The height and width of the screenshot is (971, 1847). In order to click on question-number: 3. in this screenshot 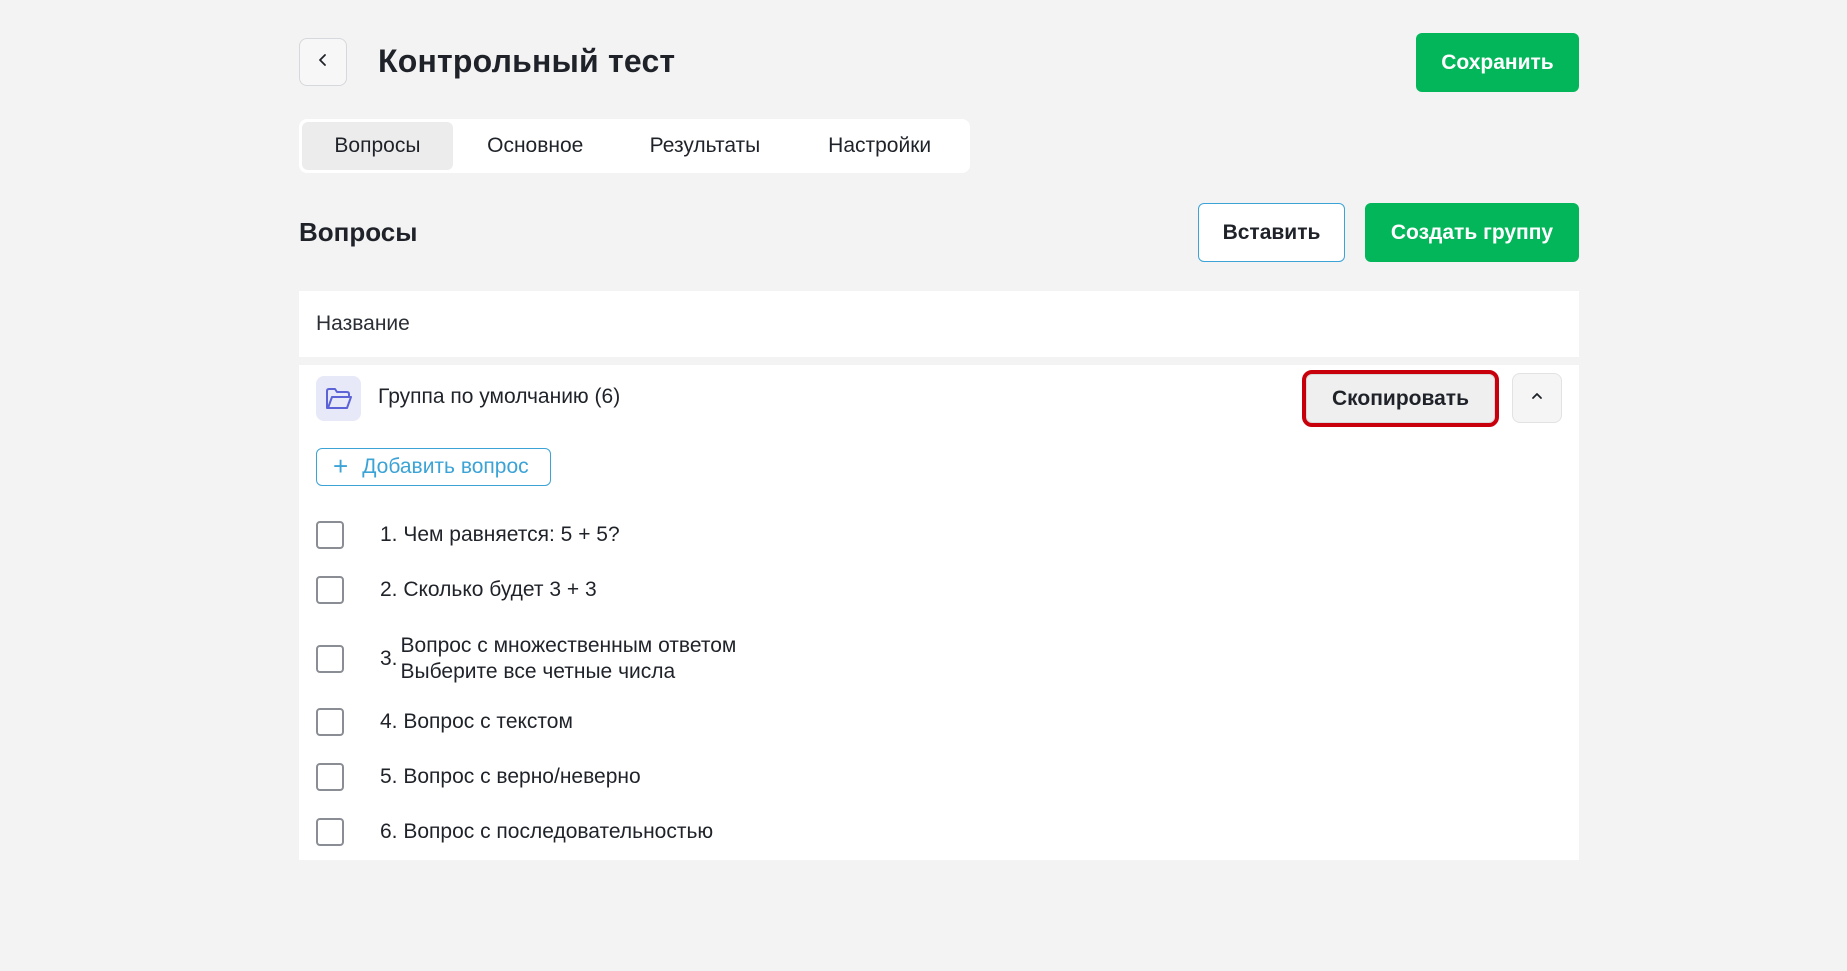, I will do `click(389, 658)`.